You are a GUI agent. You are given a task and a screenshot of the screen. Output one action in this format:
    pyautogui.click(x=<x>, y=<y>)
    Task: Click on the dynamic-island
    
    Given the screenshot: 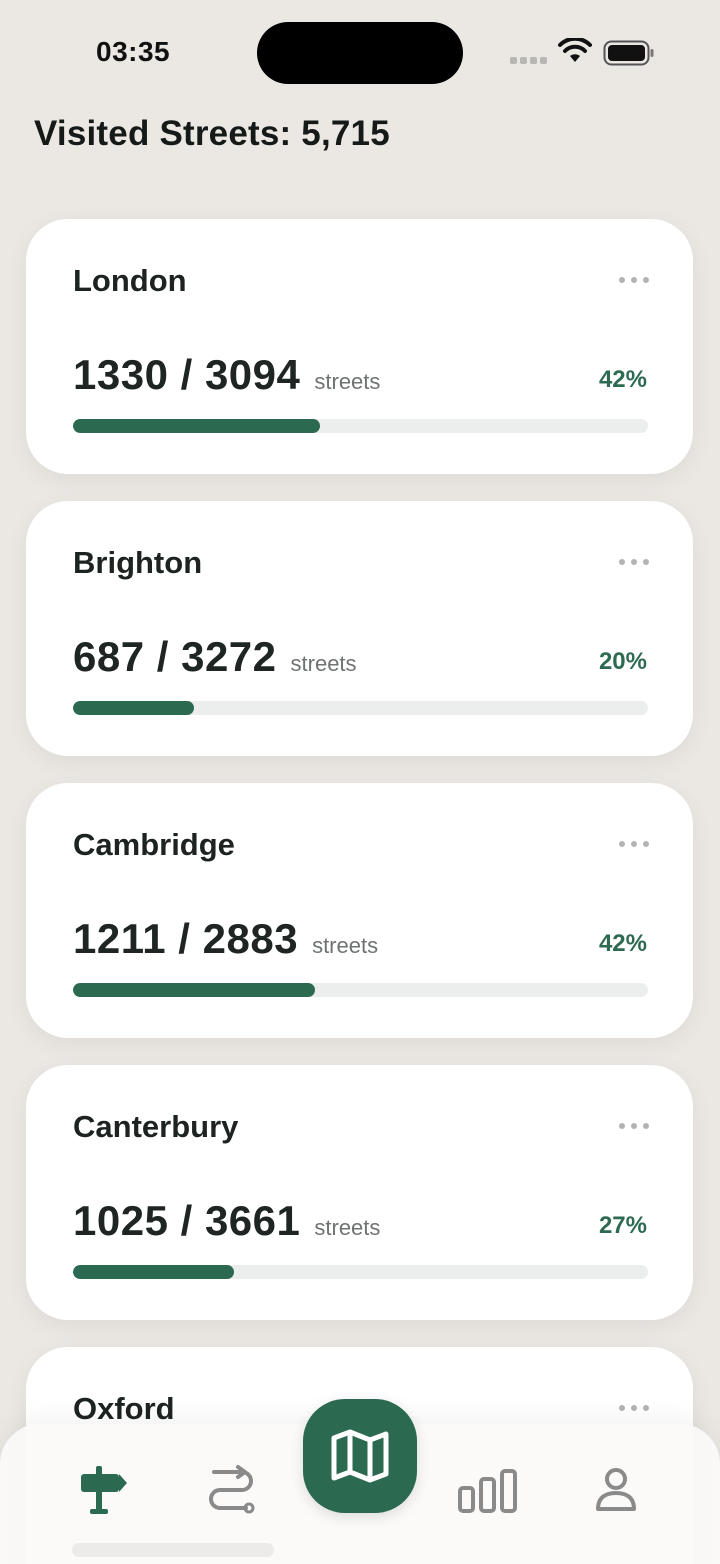 What is the action you would take?
    pyautogui.click(x=360, y=53)
    